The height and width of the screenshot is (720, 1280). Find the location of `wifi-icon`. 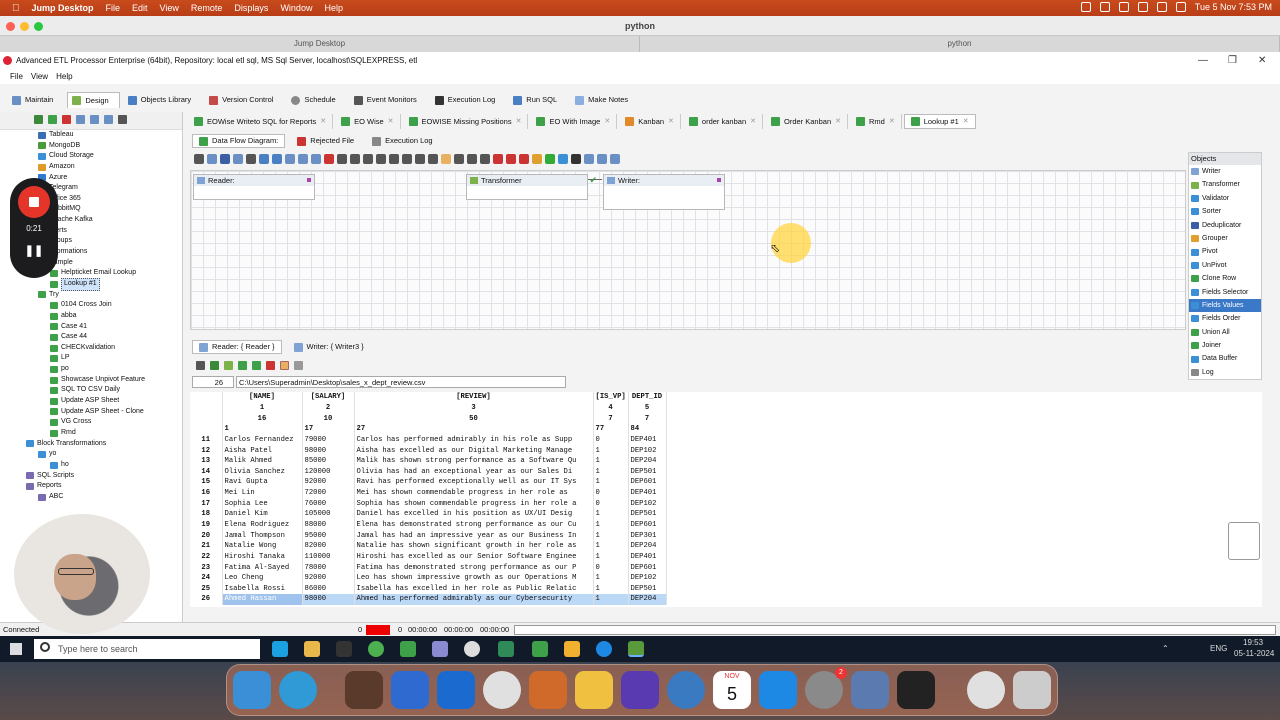

wifi-icon is located at coordinates (1142, 7).